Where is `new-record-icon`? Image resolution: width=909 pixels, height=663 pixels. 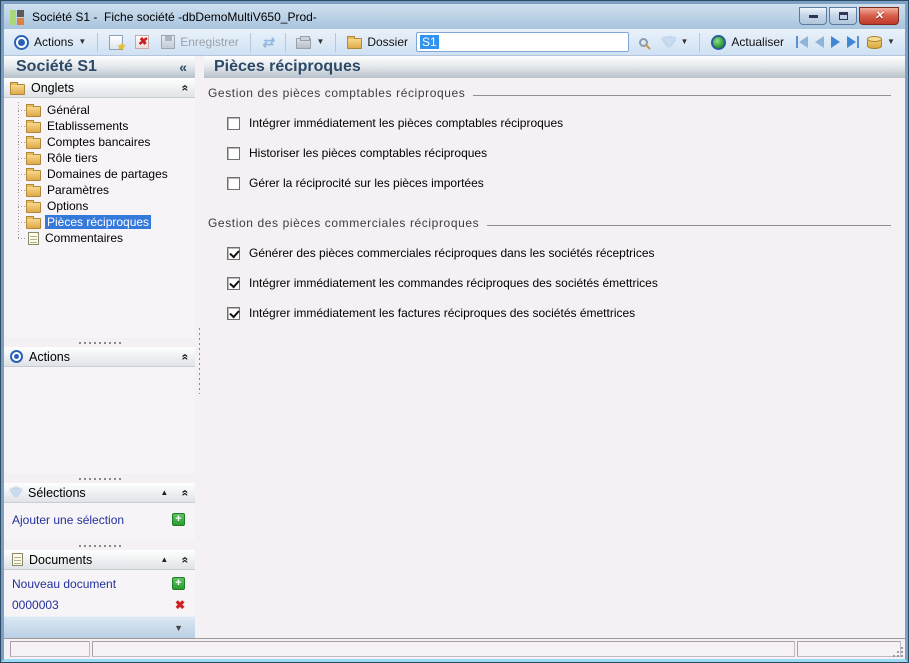 new-record-icon is located at coordinates (117, 43).